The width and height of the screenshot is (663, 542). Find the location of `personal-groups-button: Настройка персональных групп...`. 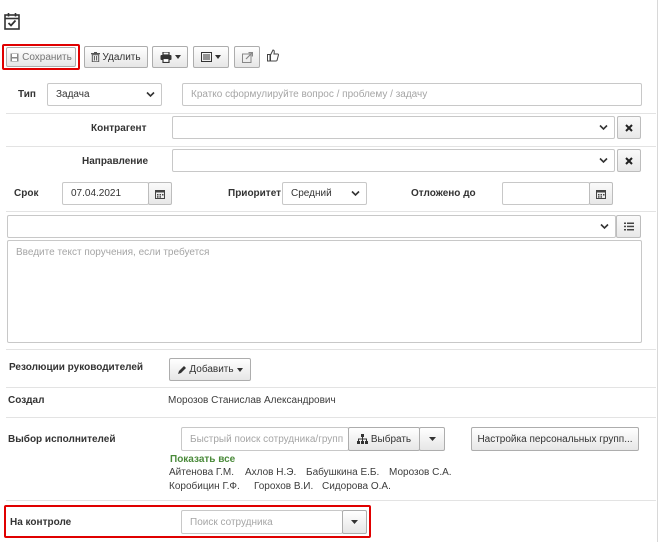

personal-groups-button: Настройка персональных групп... is located at coordinates (555, 439).